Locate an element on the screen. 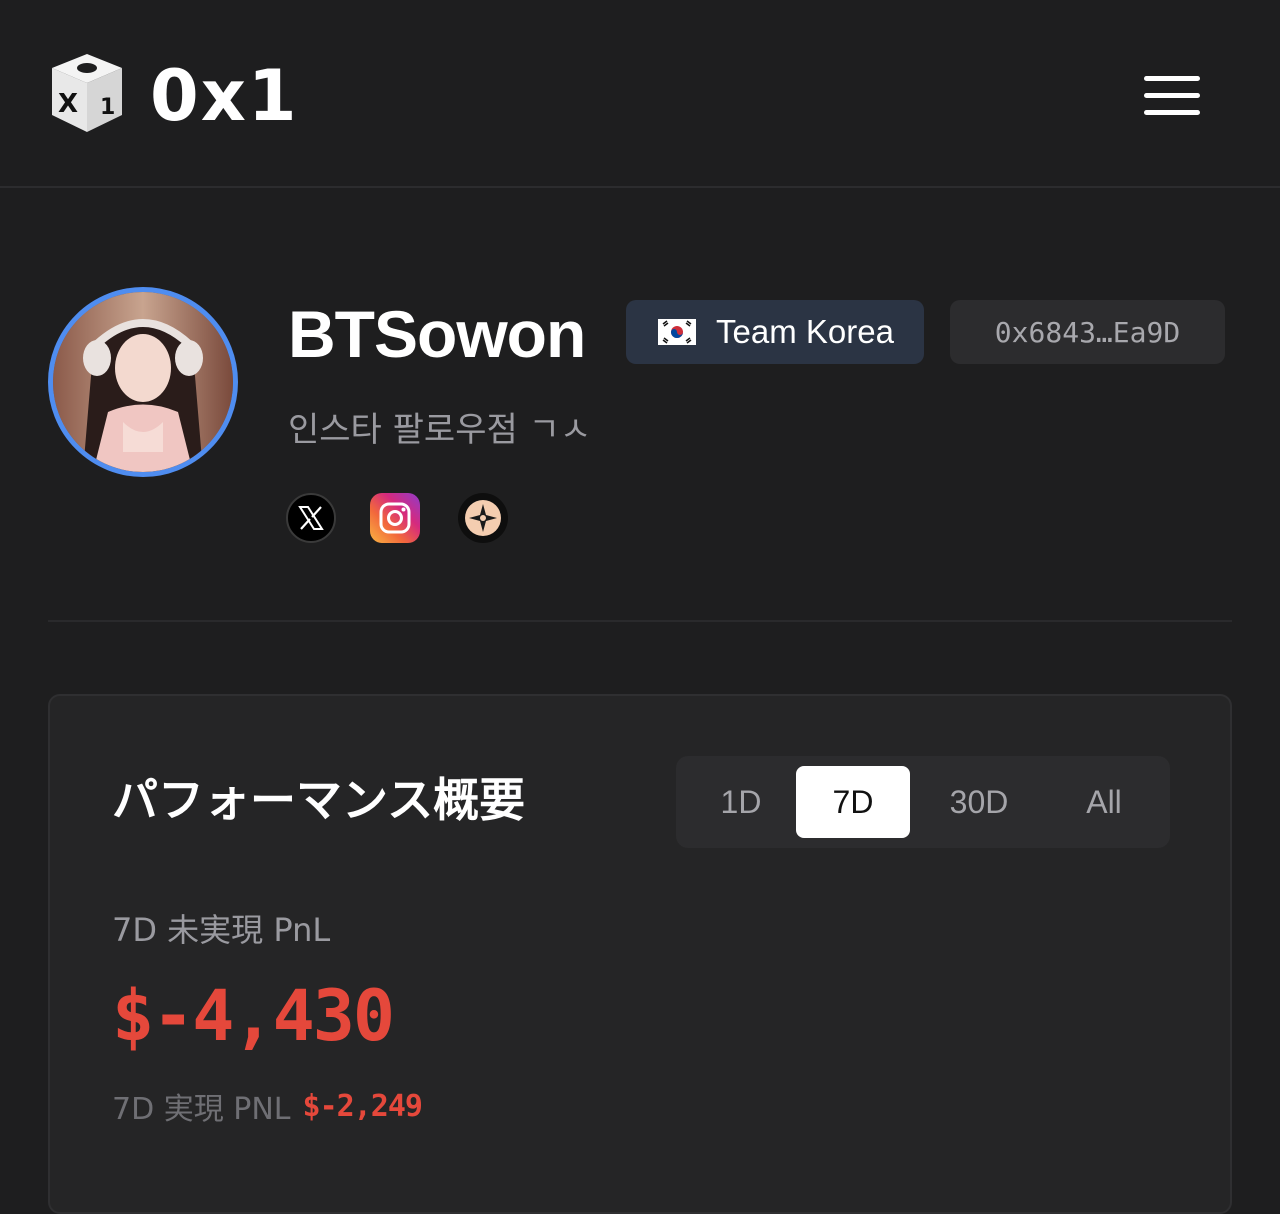 This screenshot has width=1280, height=1214. south-korea-flag-icon is located at coordinates (677, 332).